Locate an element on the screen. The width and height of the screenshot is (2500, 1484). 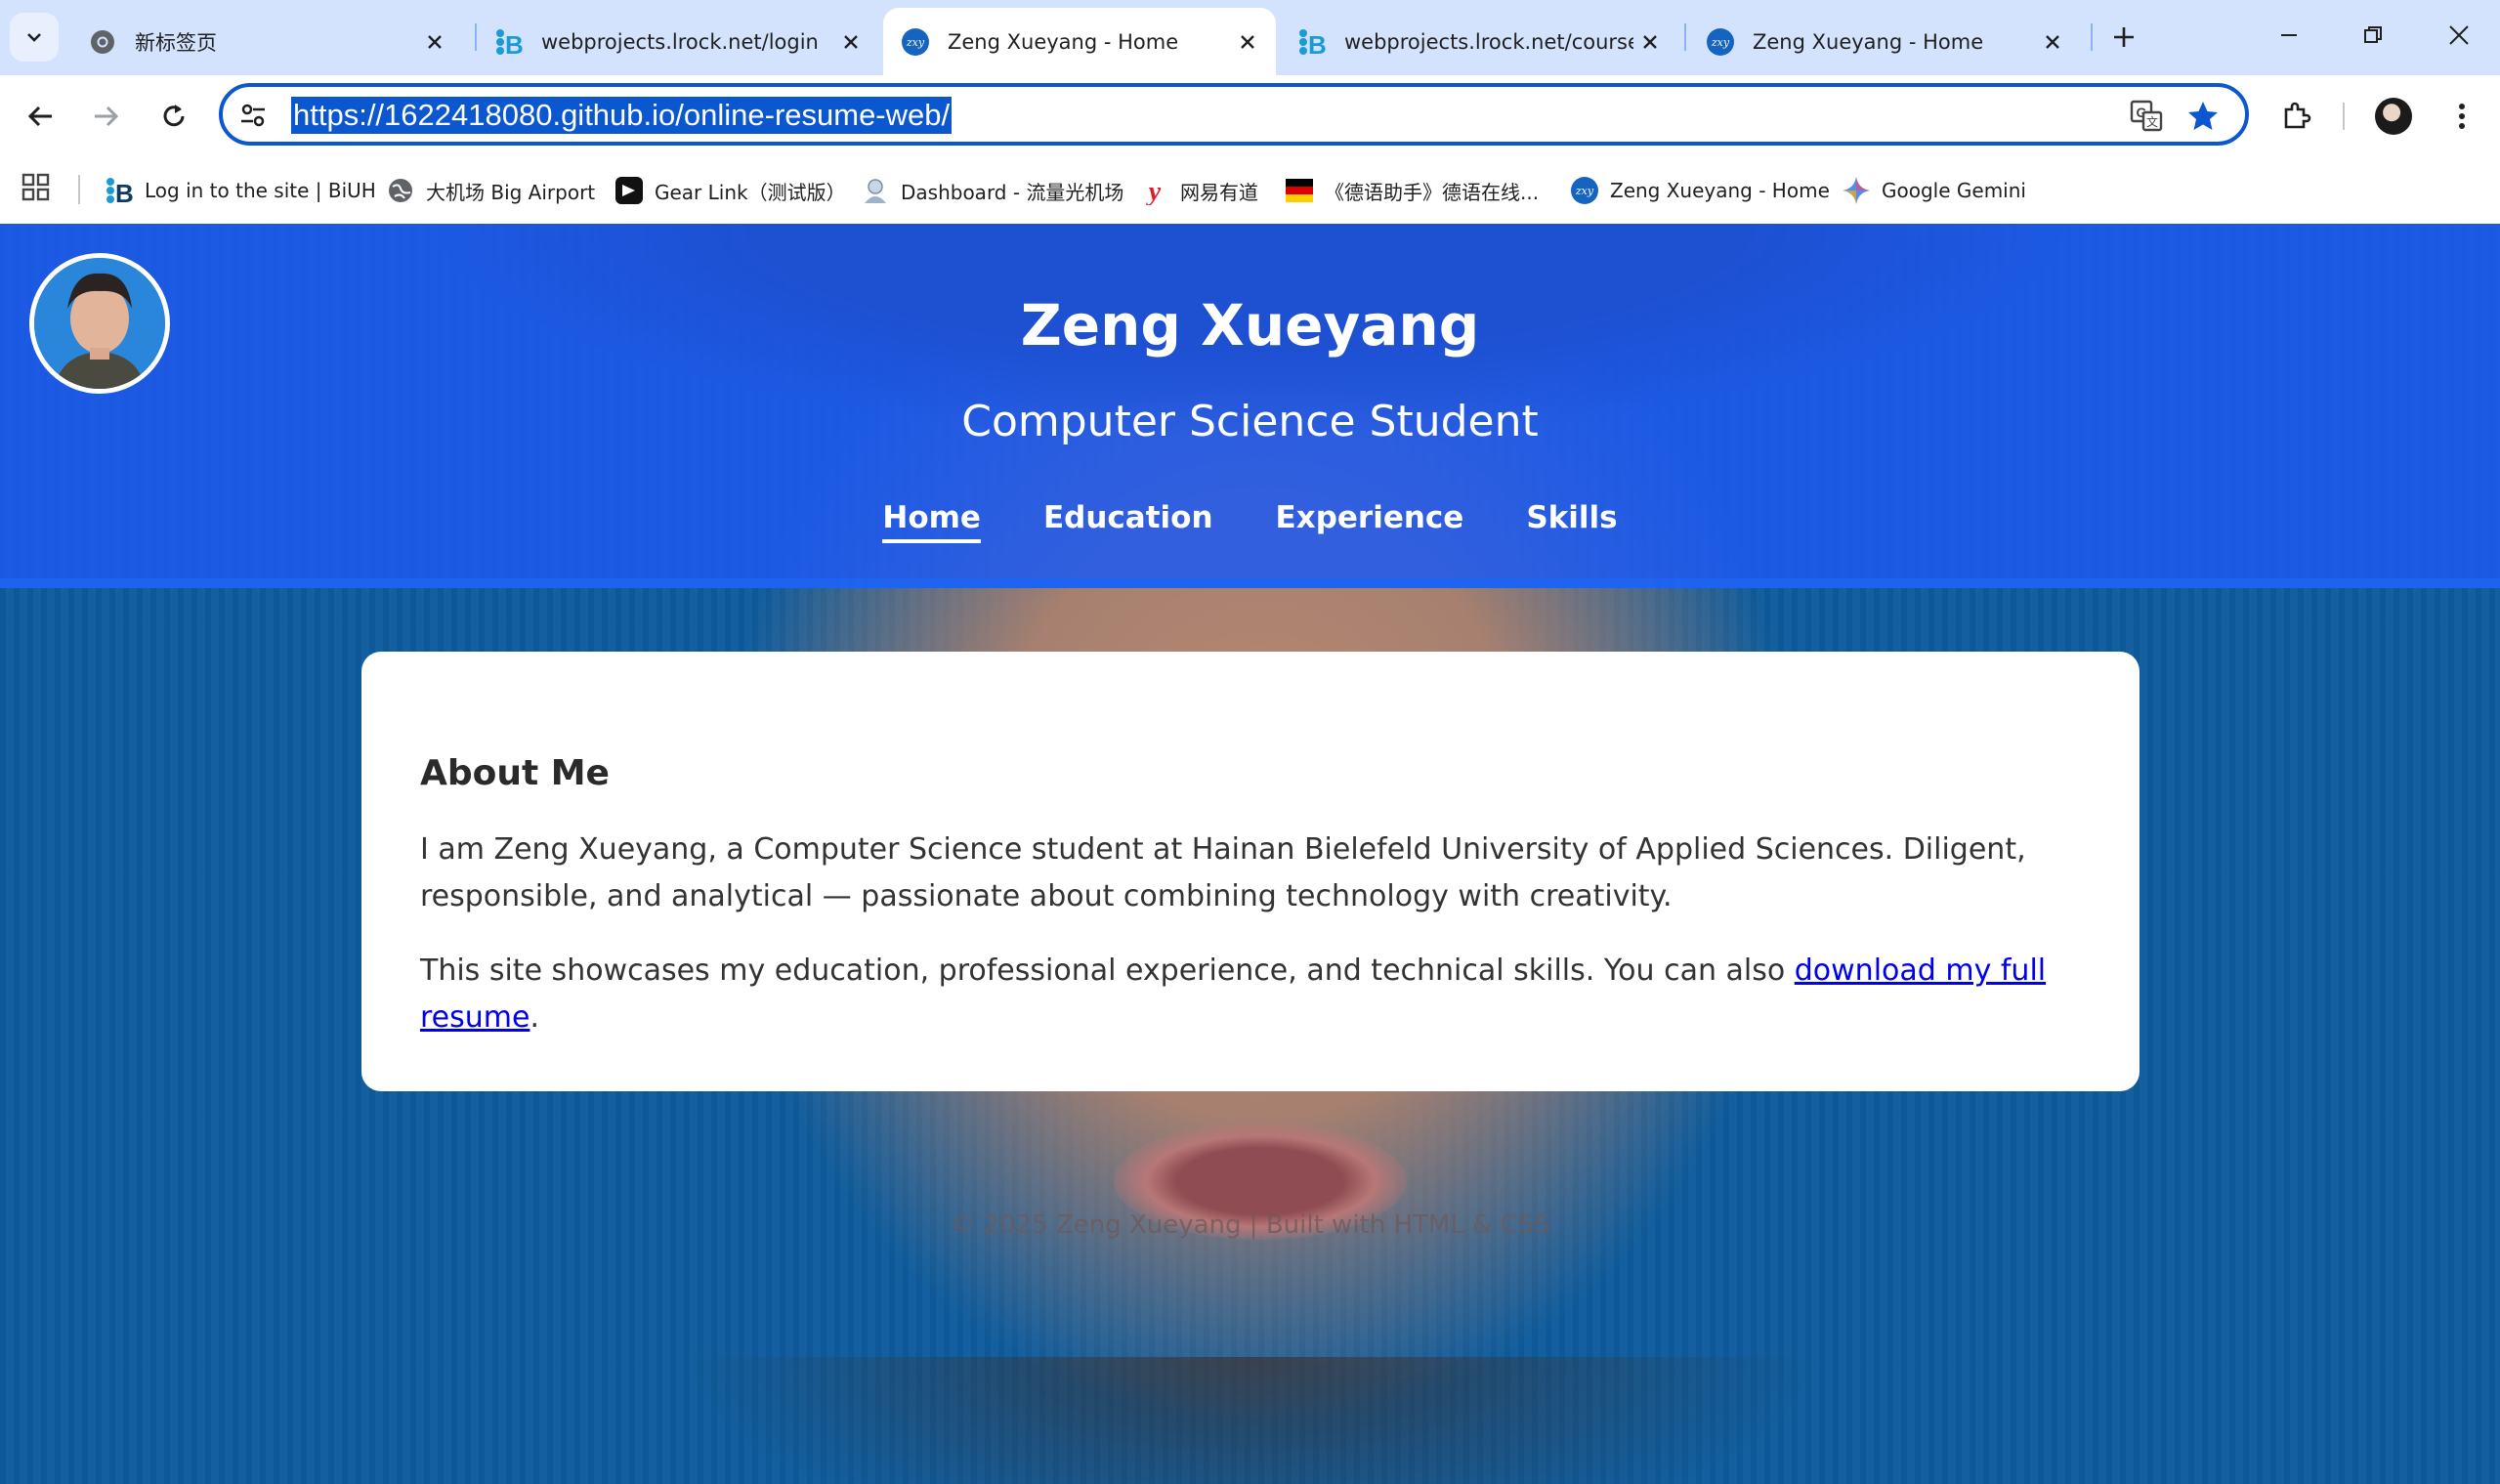
site-subtitle: Computer Science Student is located at coordinates (1250, 421).